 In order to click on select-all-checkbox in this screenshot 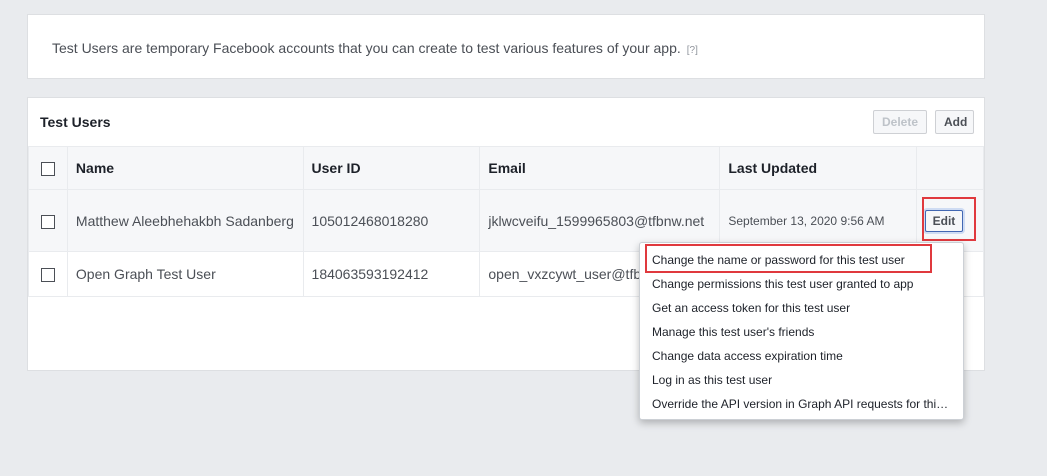, I will do `click(47, 169)`.